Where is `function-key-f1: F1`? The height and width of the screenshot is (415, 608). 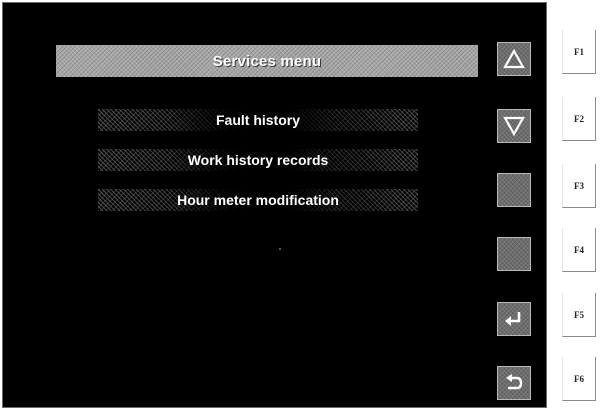
function-key-f1: F1 is located at coordinates (579, 52).